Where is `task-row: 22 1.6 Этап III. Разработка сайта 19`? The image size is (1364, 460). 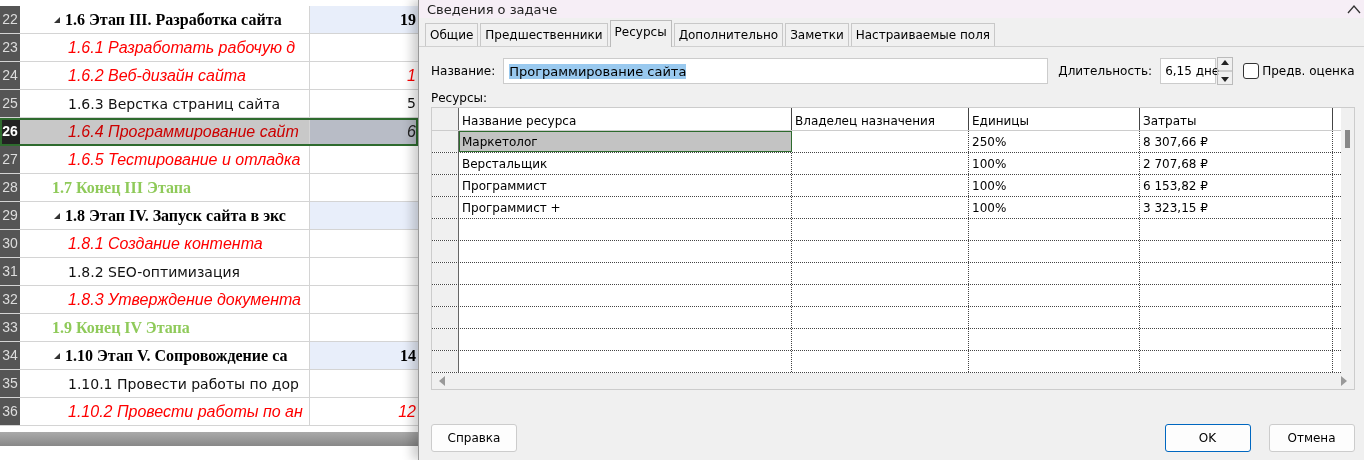
task-row: 22 1.6 Этап III. Разработка сайта 19 is located at coordinates (209, 20).